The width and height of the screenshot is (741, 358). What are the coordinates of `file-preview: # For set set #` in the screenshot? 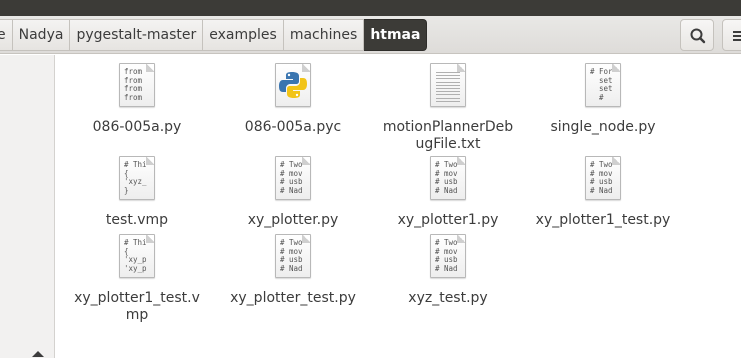 It's located at (601, 85).